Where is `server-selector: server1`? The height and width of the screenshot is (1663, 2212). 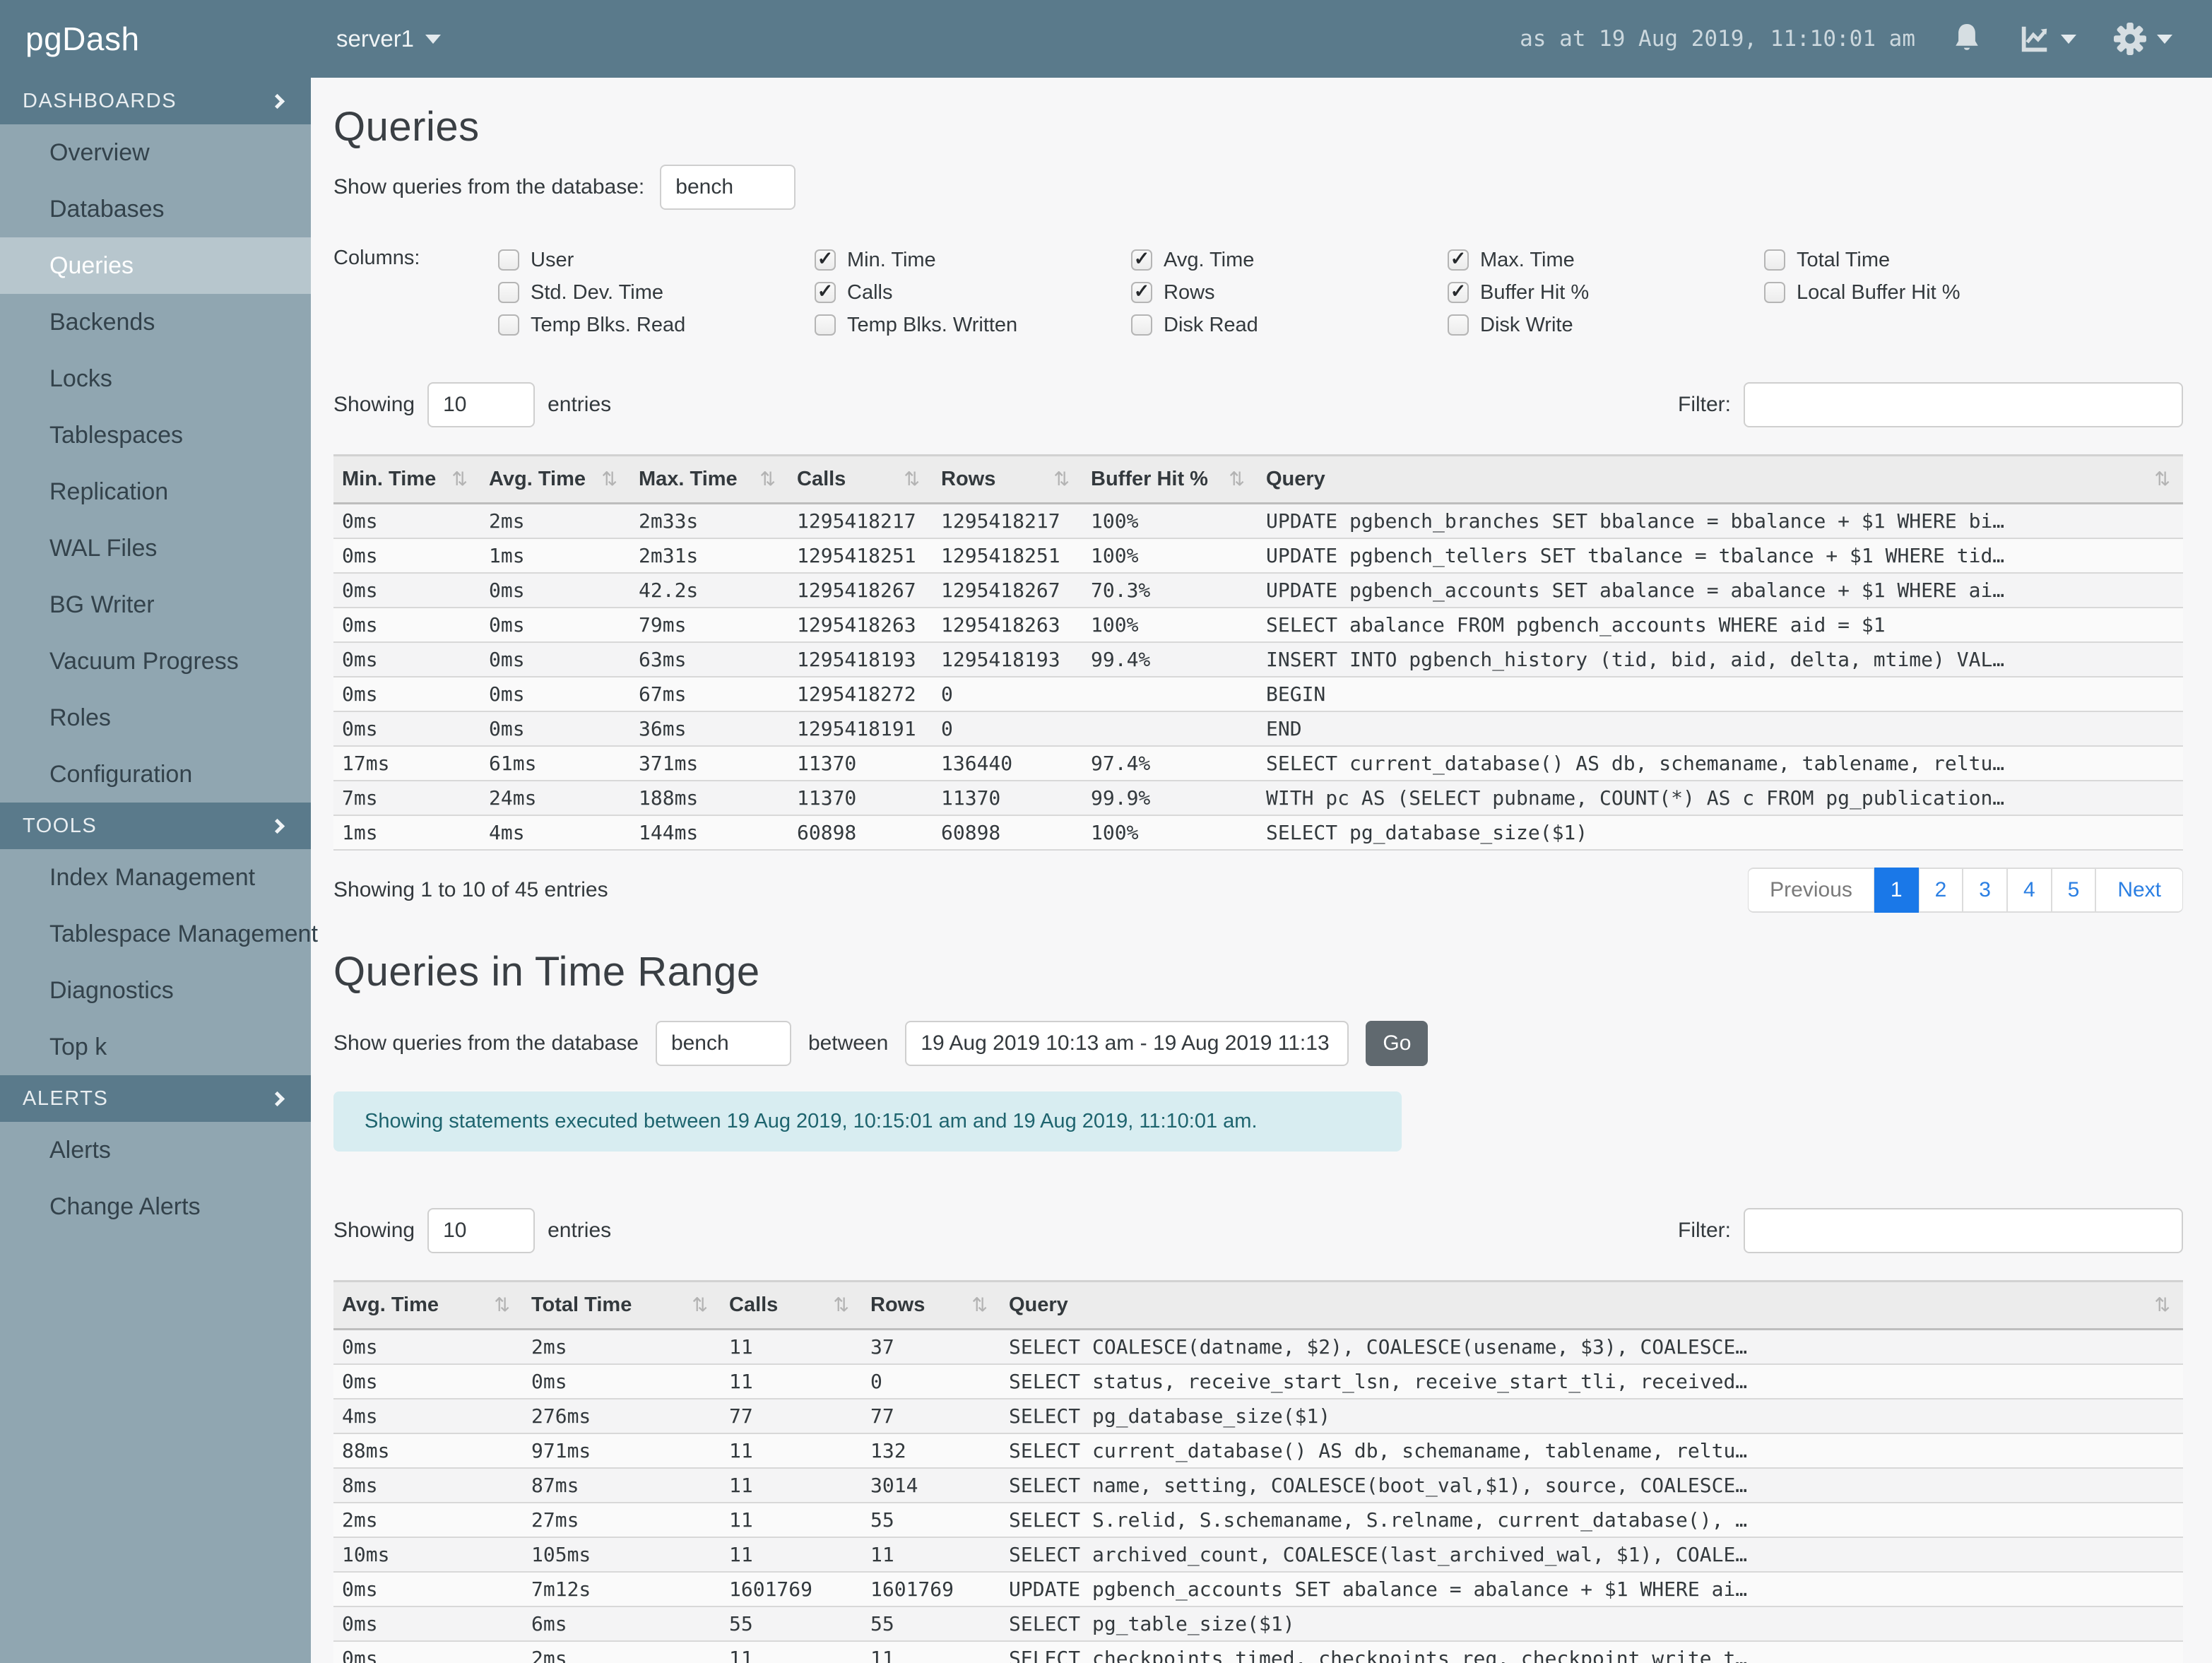
server-selector: server1 is located at coordinates (389, 39).